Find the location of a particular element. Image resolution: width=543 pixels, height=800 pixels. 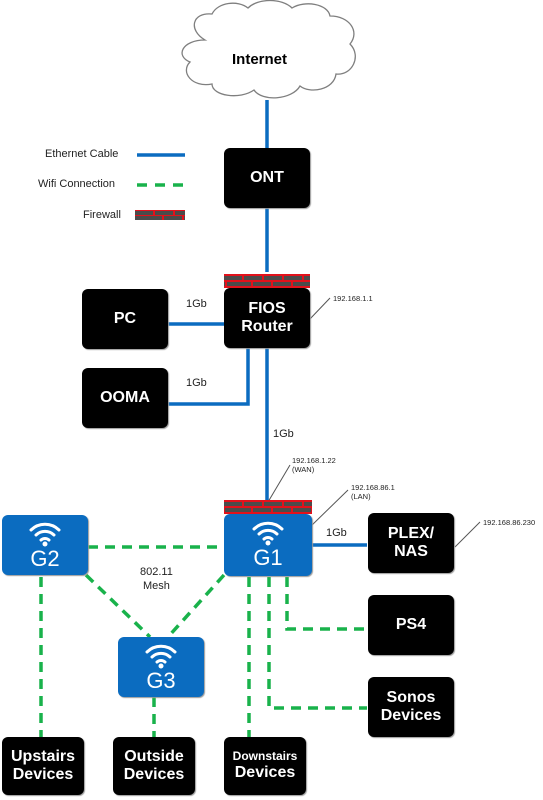

plex-nas-node: PLEX/ NAS is located at coordinates (411, 543).